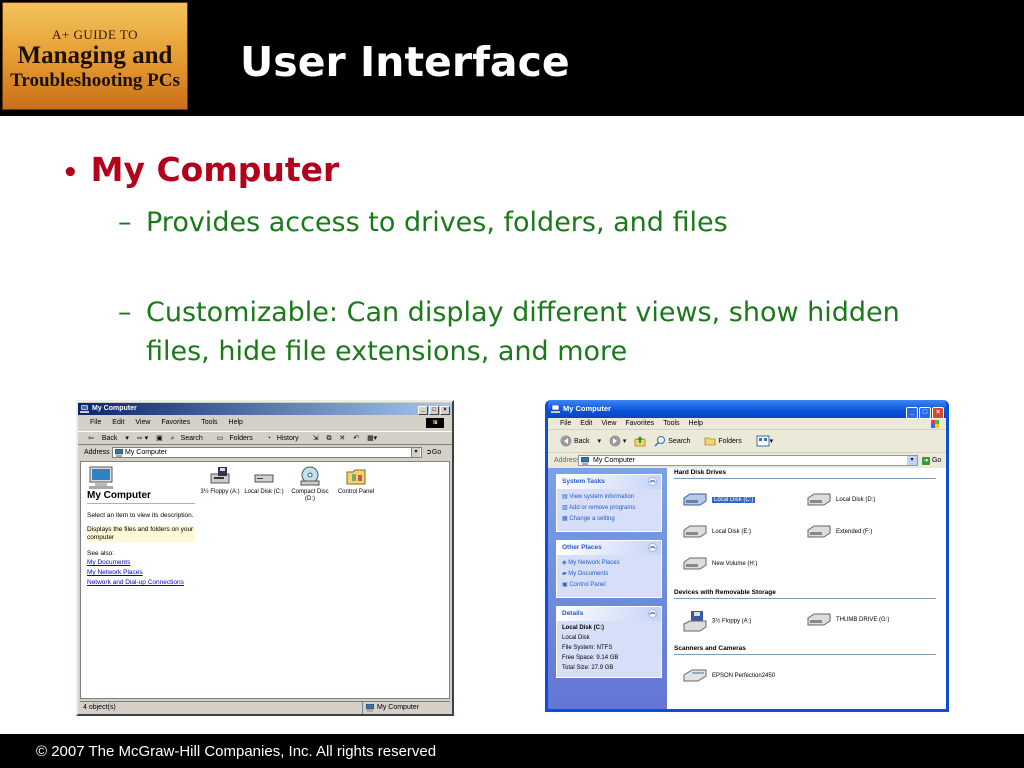 Image resolution: width=1024 pixels, height=768 pixels. Describe the element at coordinates (140, 515) in the screenshot. I see `info-hint: Select an item to view its description.` at that location.